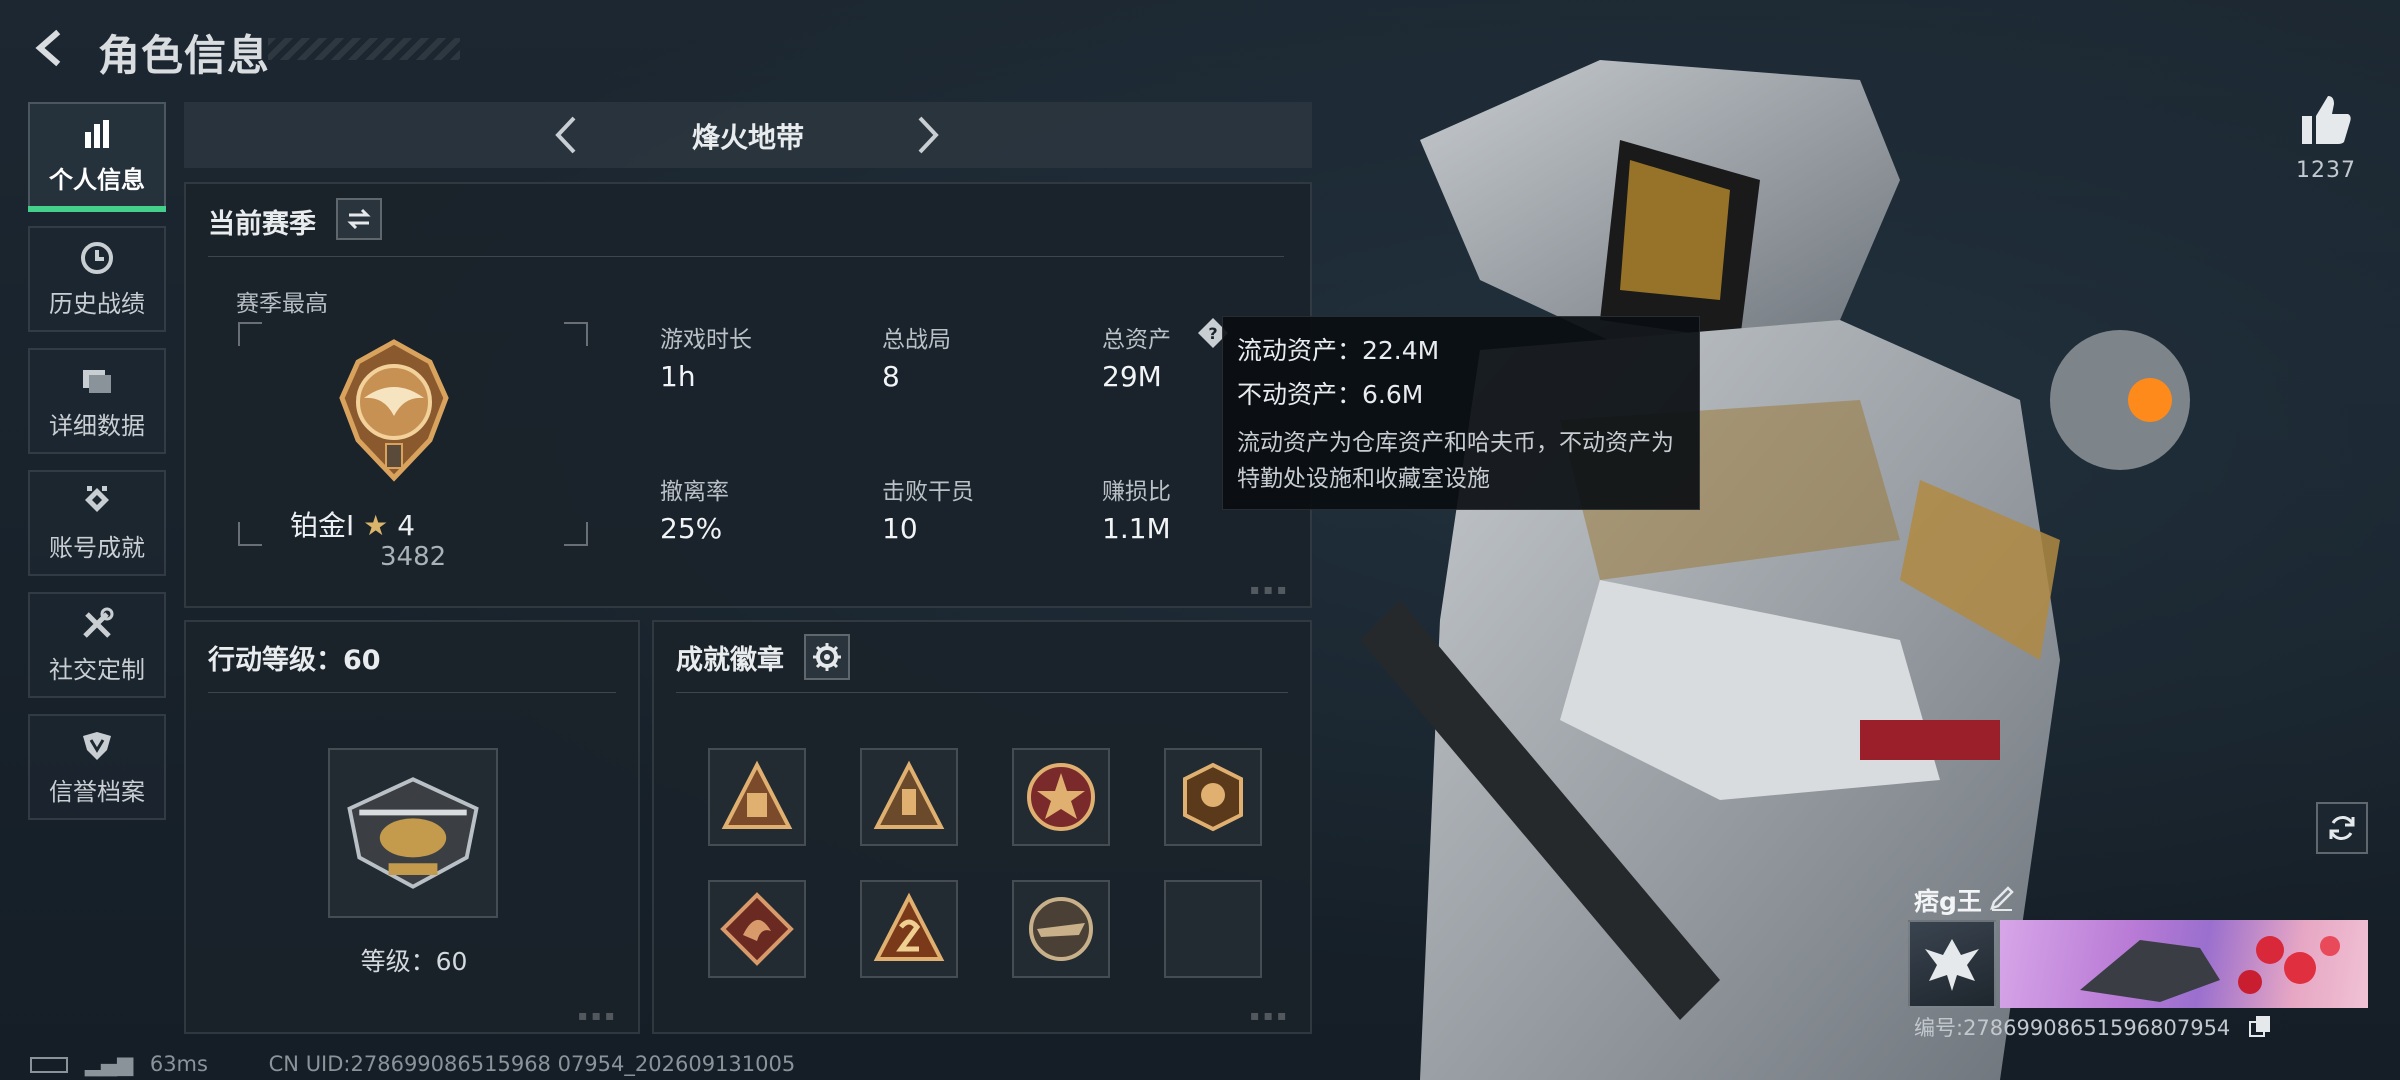  Describe the element at coordinates (394, 410) in the screenshot. I see `platinum-rank-emblem-icon` at that location.